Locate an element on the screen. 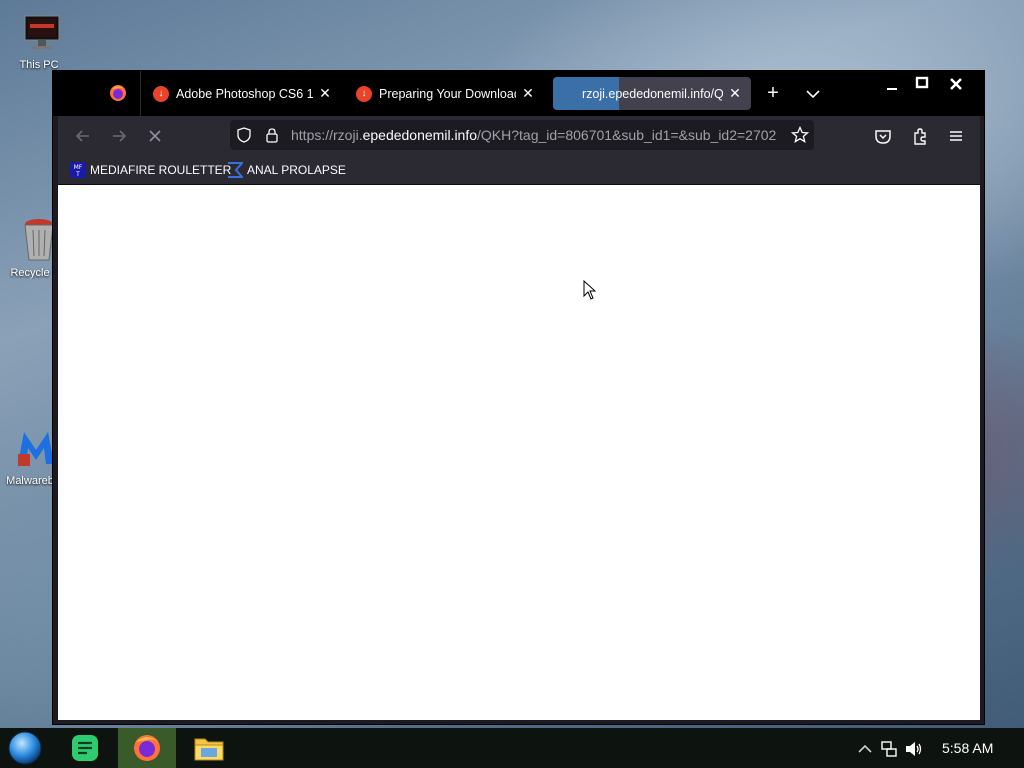 This screenshot has width=1024, height=768. show-hidden-icons-chevron-icon is located at coordinates (865, 749).